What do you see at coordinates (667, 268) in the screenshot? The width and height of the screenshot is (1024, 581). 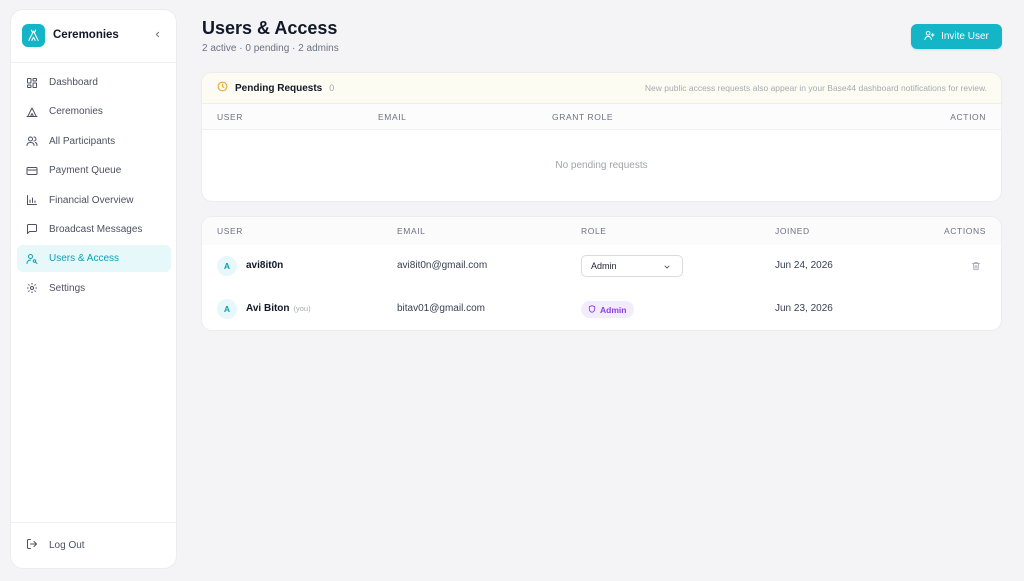 I see `chevron-down-icon` at bounding box center [667, 268].